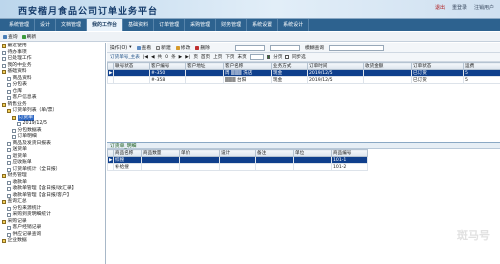 This screenshot has width=500, height=264. I want to click on header-links: 退出 重登录 注销用户, so click(464, 7).